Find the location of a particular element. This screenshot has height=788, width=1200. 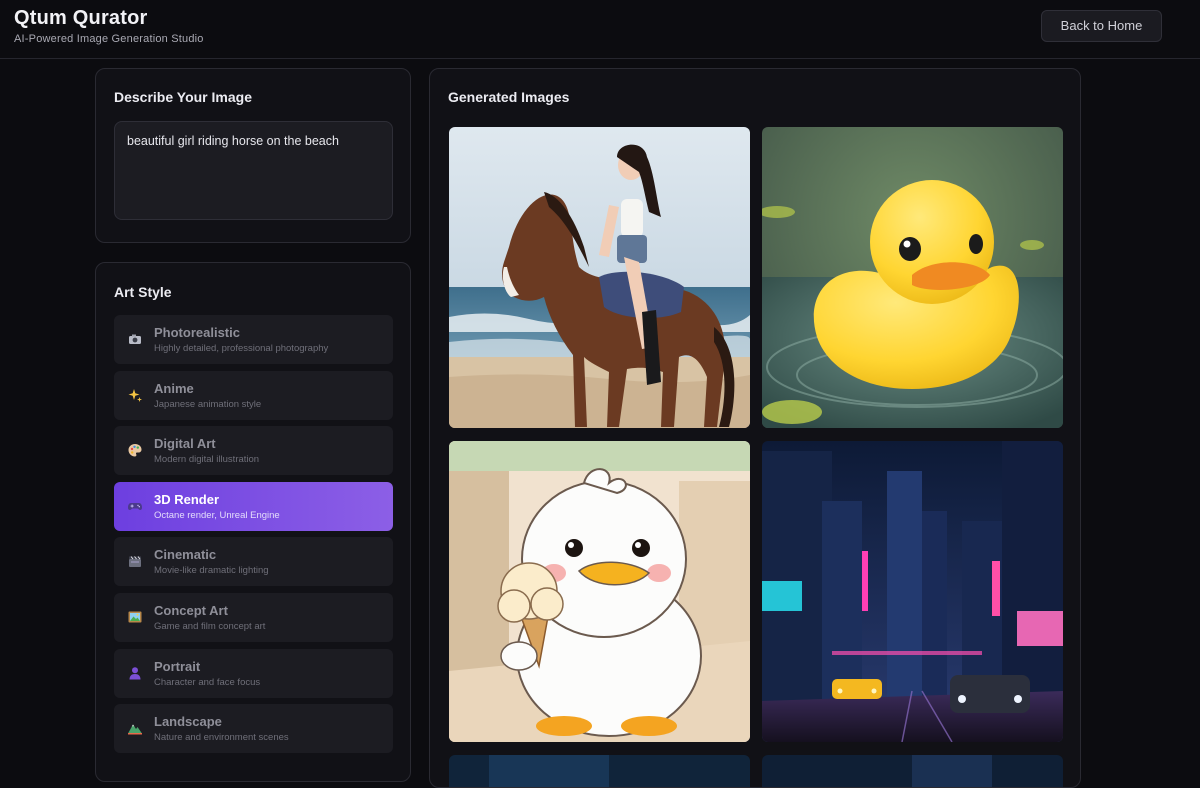

sparkles-icon is located at coordinates (135, 395).